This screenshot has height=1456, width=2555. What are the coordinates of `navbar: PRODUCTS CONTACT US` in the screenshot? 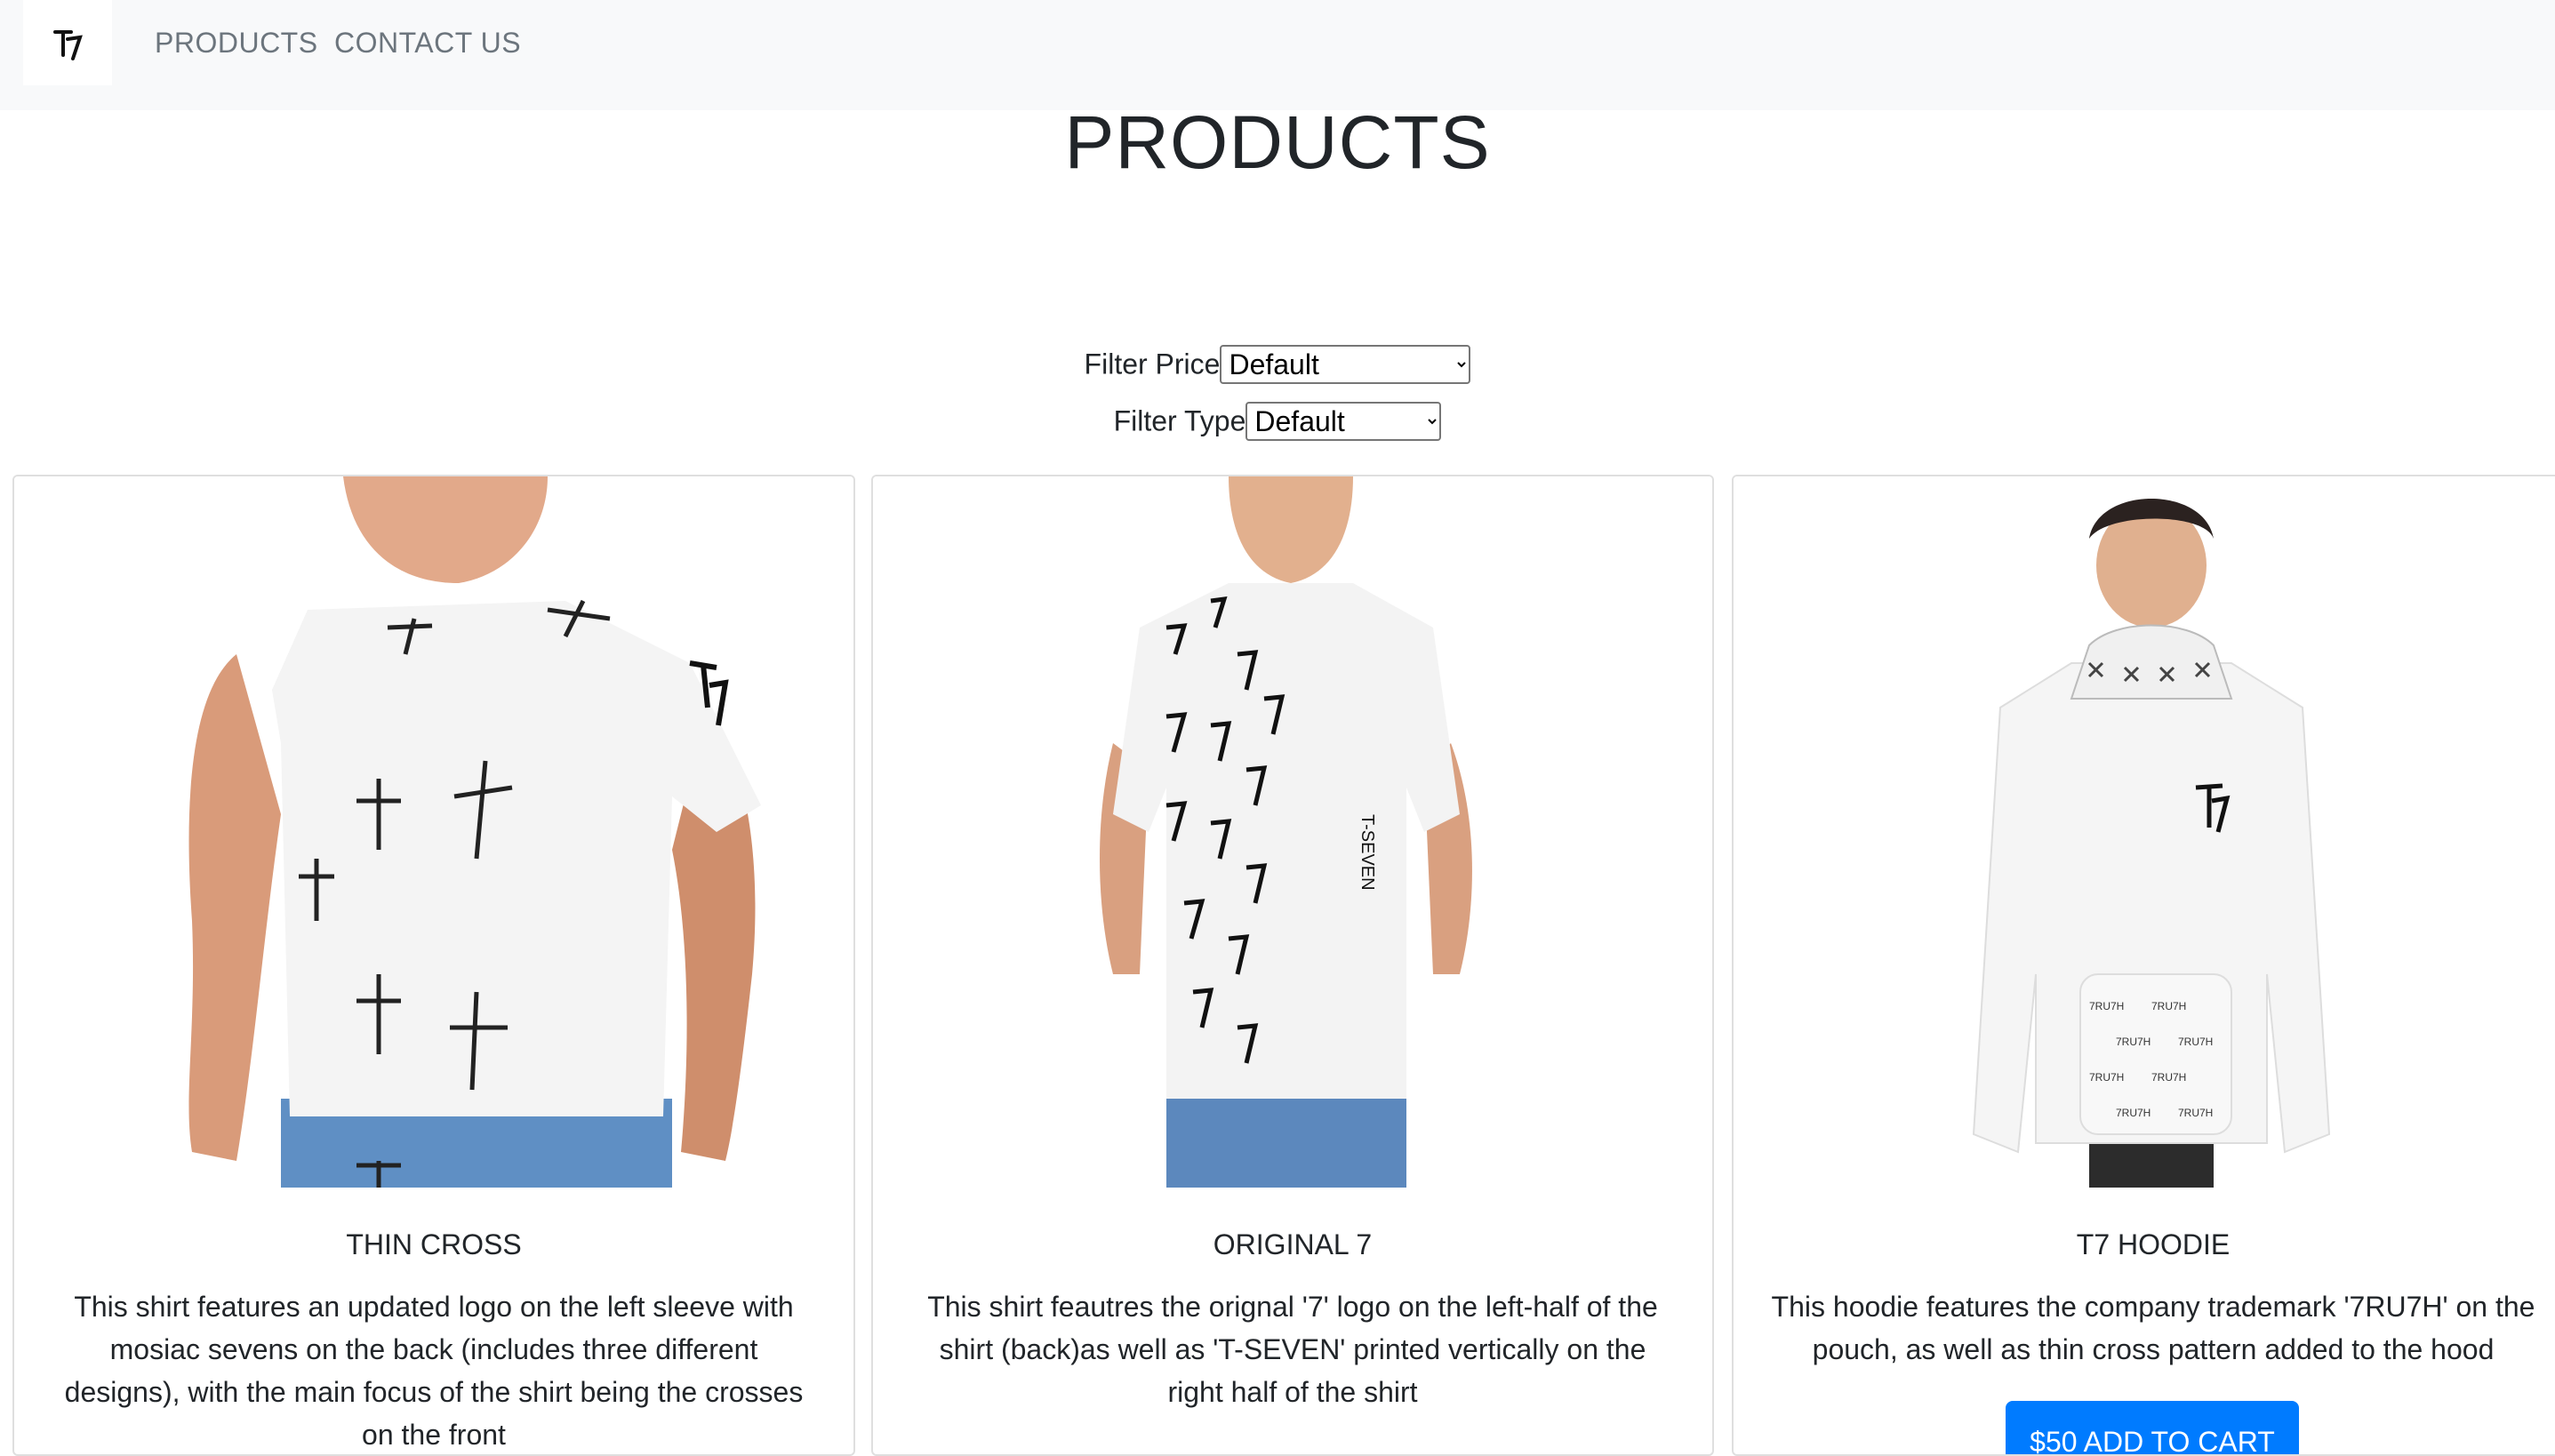 It's located at (1277, 55).